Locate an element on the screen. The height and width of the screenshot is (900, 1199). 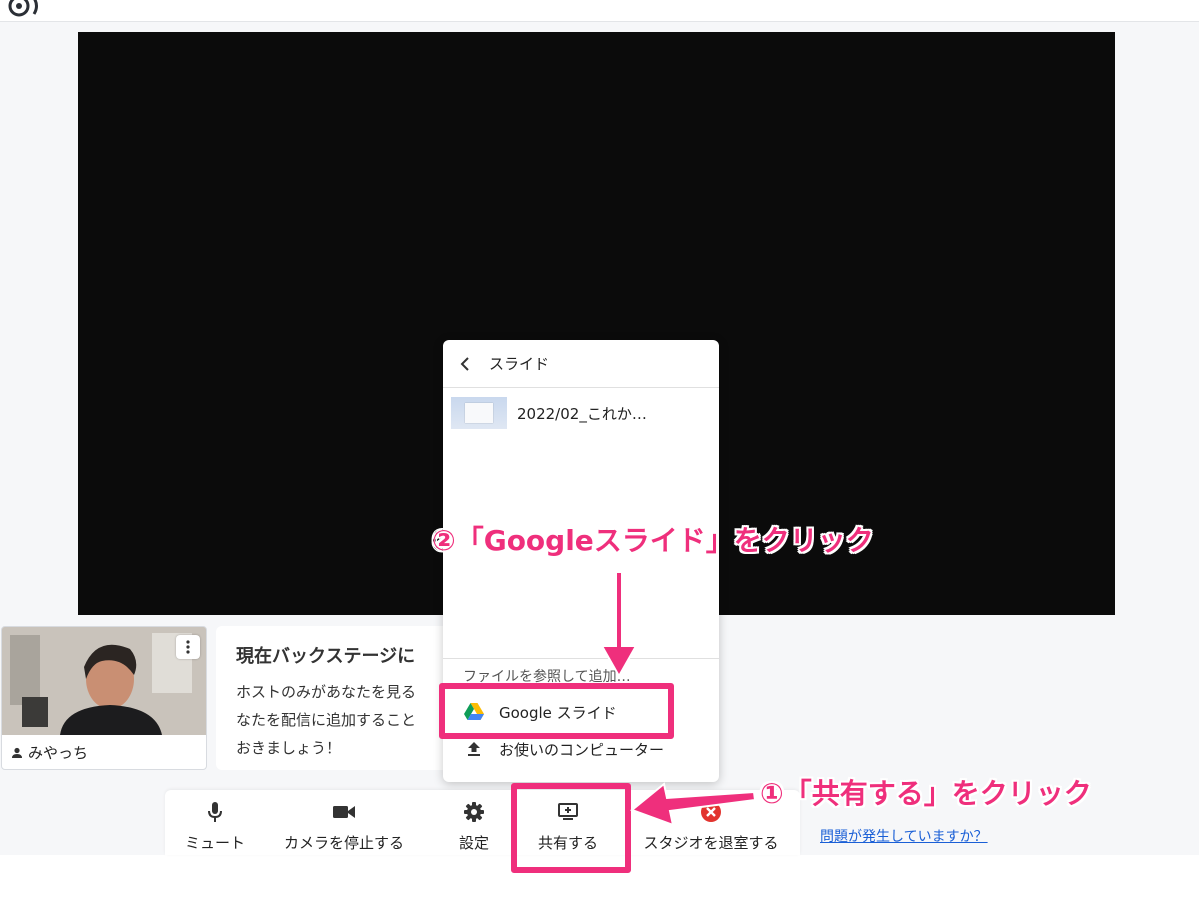
stop-camera-label: カメラを停止する is located at coordinates (343, 843).